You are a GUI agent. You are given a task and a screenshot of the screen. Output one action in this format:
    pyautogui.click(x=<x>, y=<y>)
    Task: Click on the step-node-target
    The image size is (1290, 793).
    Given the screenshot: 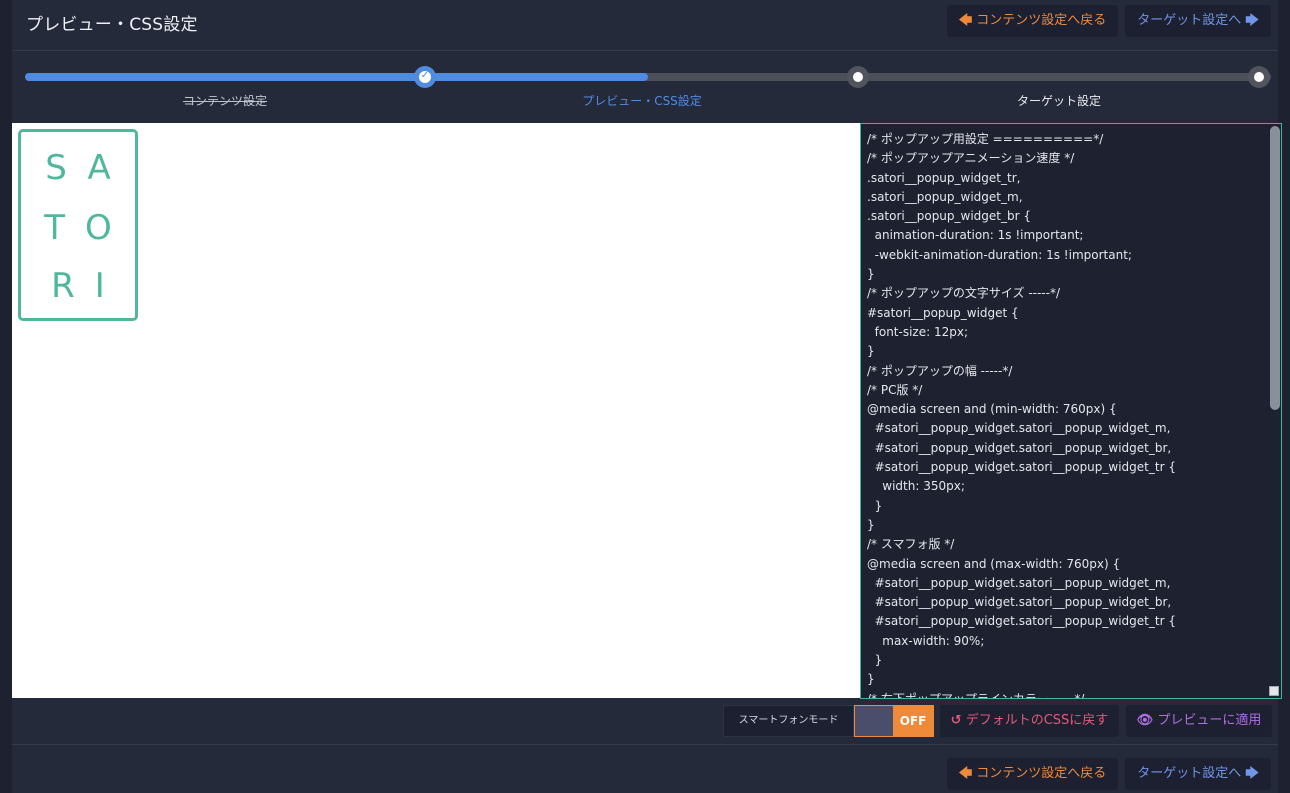 What is the action you would take?
    pyautogui.click(x=1259, y=77)
    